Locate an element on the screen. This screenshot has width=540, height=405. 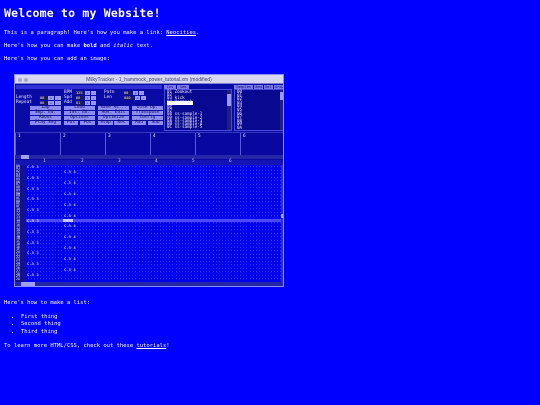
sub-button: Sub is located at coordinates (155, 123).